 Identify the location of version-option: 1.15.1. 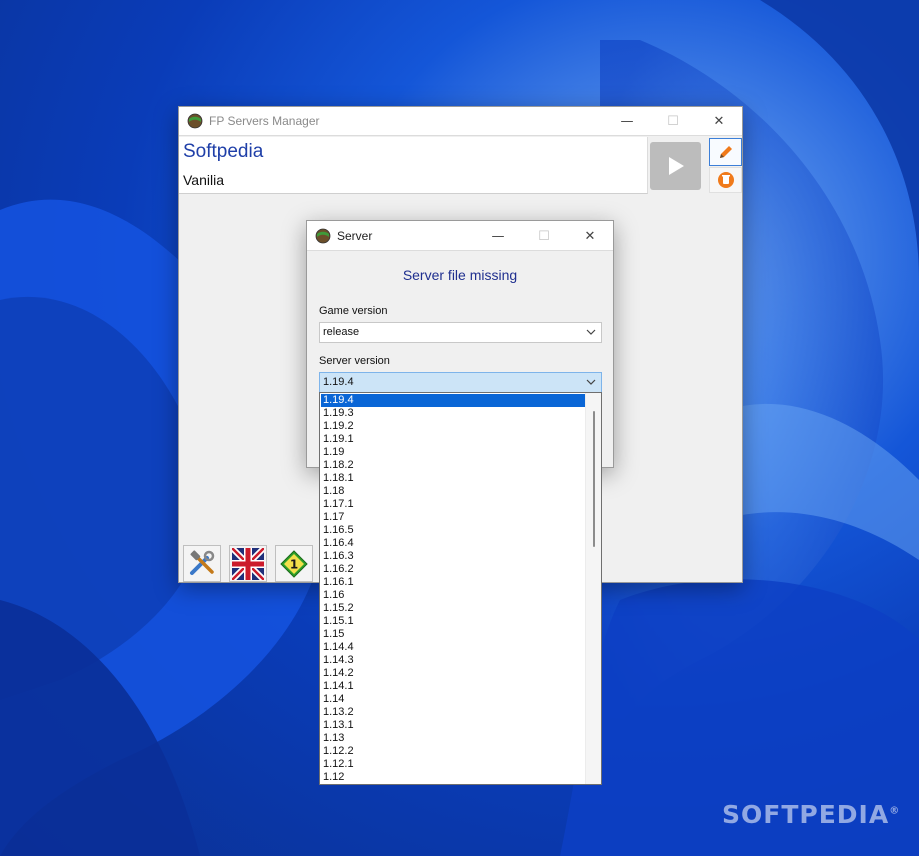
(453, 621).